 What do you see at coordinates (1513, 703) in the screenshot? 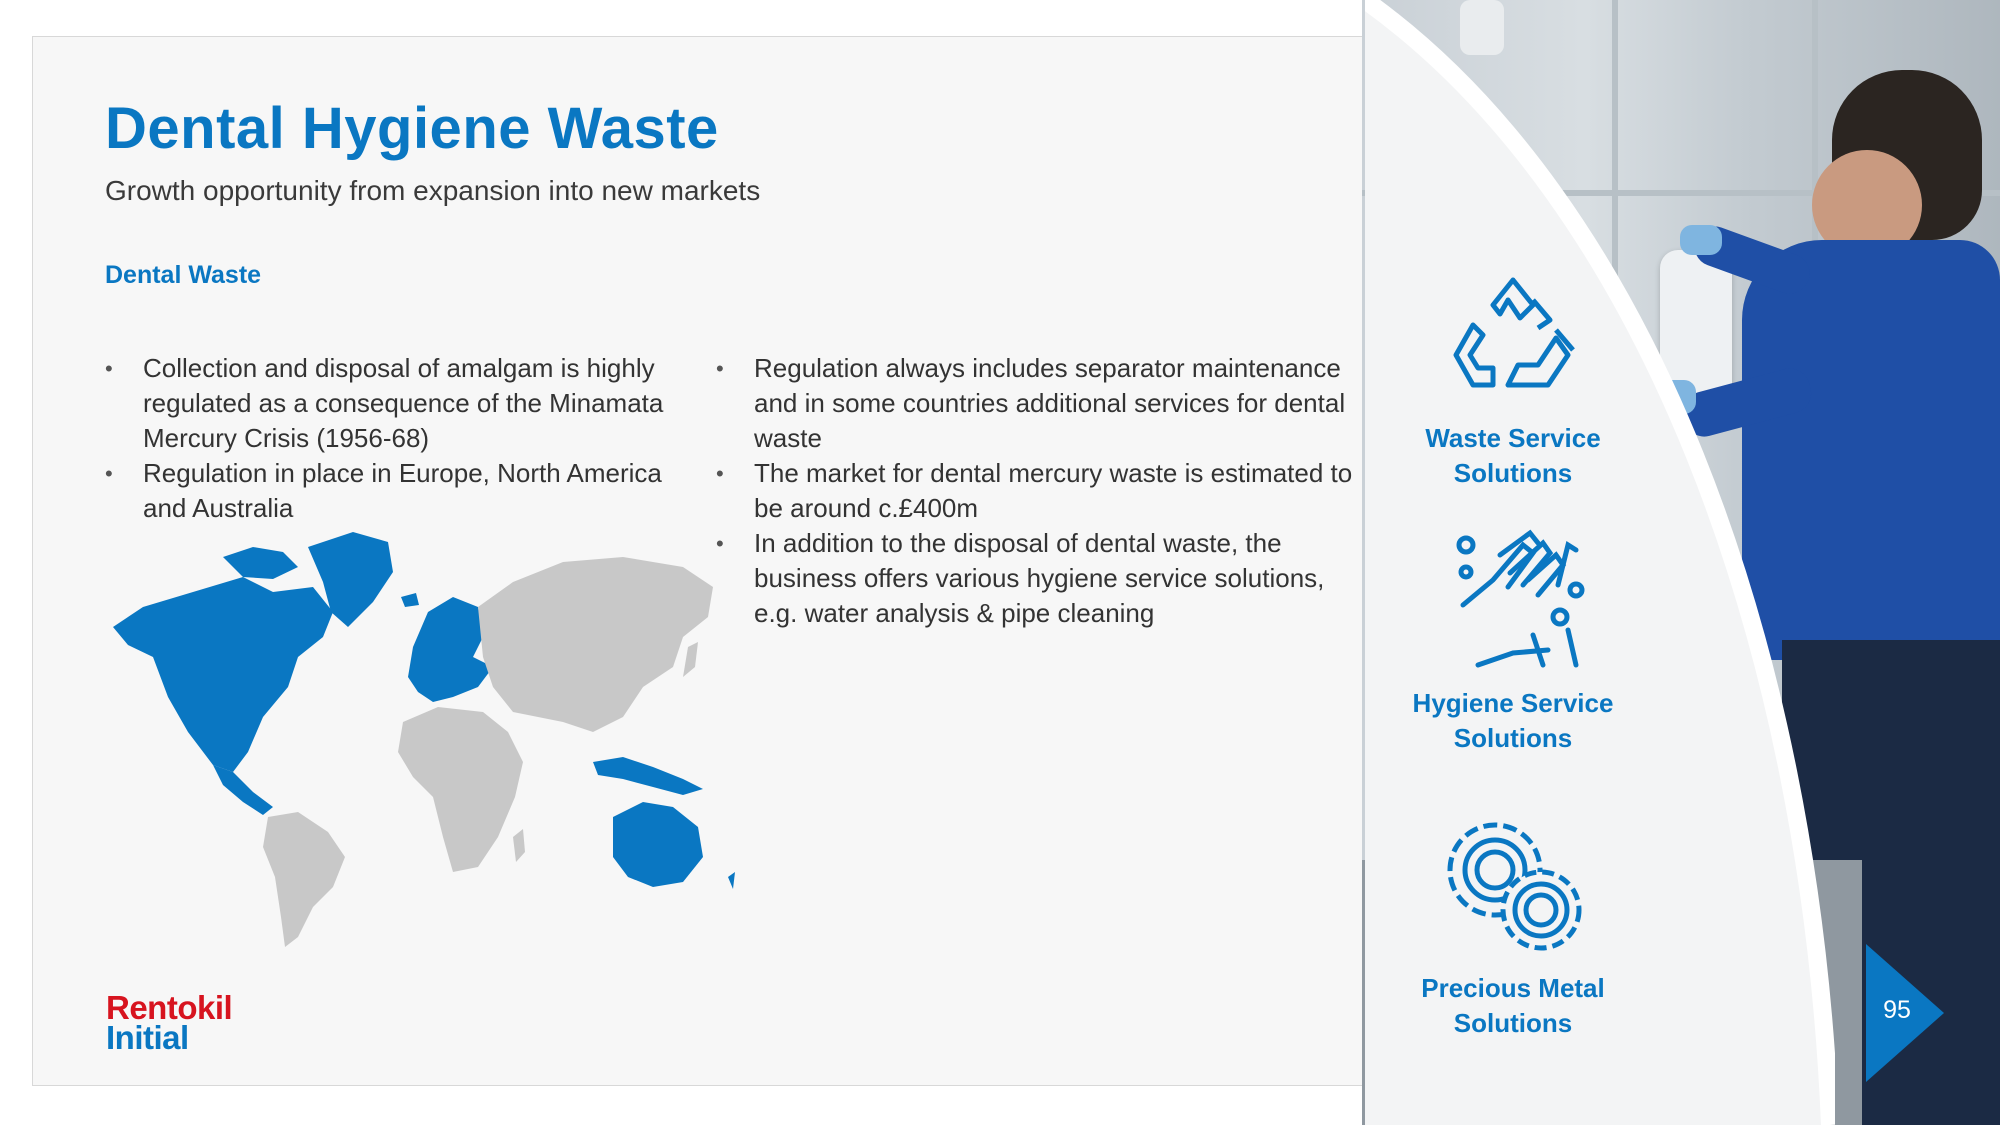
I see `service-label-line: Hygiene Service` at bounding box center [1513, 703].